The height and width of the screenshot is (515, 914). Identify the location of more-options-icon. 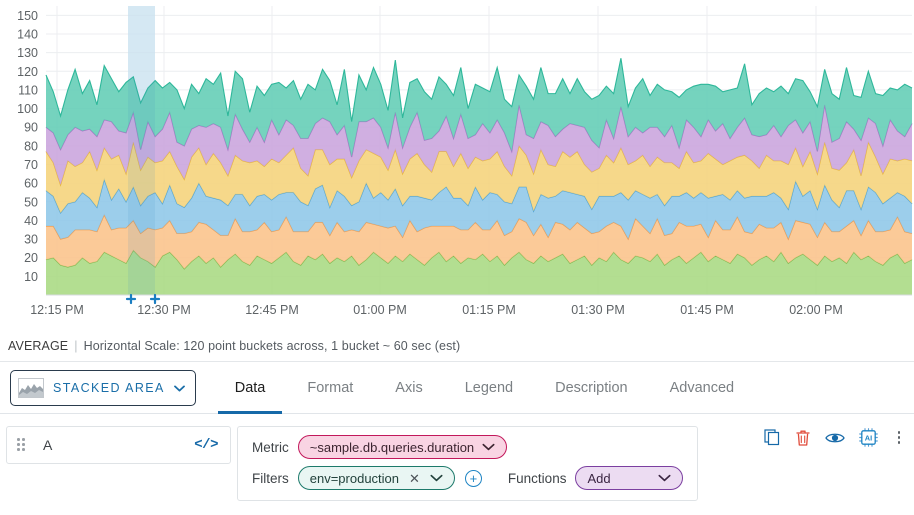
(899, 438).